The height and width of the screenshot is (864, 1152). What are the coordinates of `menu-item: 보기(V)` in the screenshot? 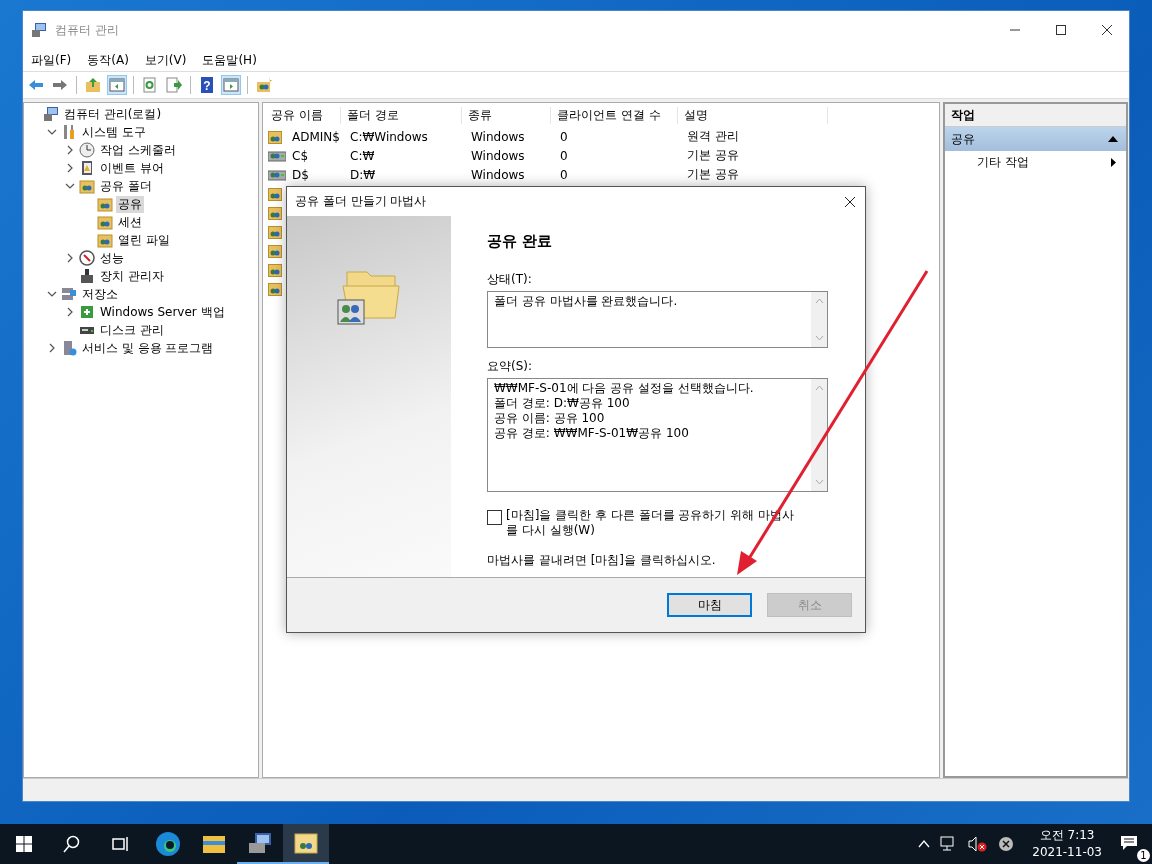 It's located at (165, 60).